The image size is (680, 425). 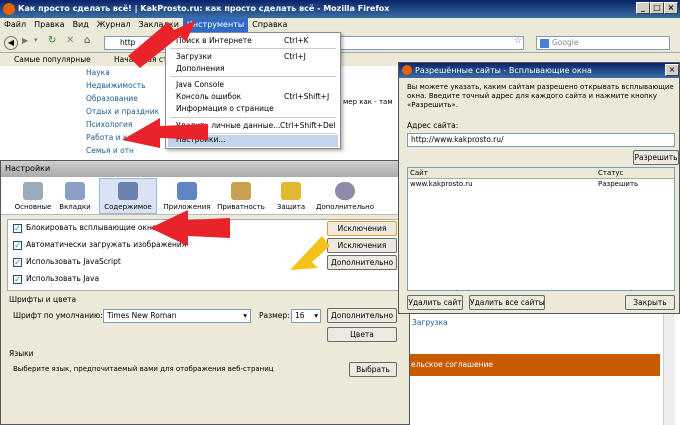 What do you see at coordinates (190, 228) in the screenshot?
I see `red-arrow-block-popups` at bounding box center [190, 228].